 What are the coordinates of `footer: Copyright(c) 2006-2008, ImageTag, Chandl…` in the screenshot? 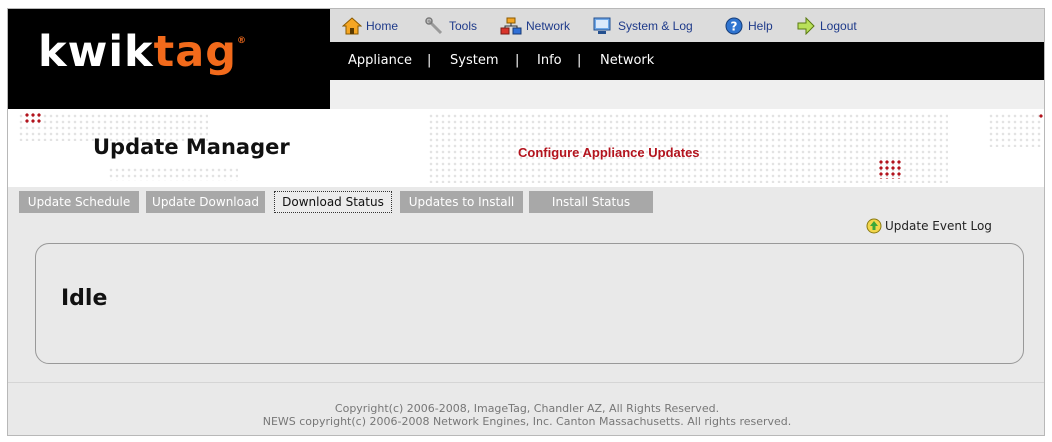 It's located at (526, 408).